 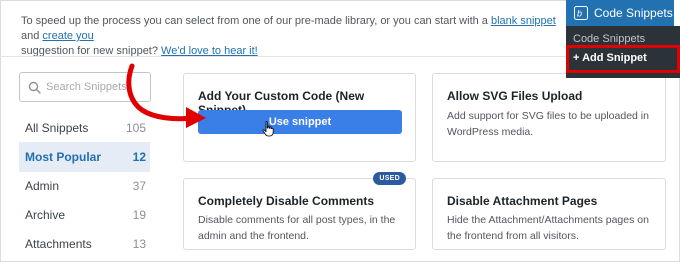 What do you see at coordinates (300, 122) in the screenshot?
I see `use-snippet-button: Use snippet` at bounding box center [300, 122].